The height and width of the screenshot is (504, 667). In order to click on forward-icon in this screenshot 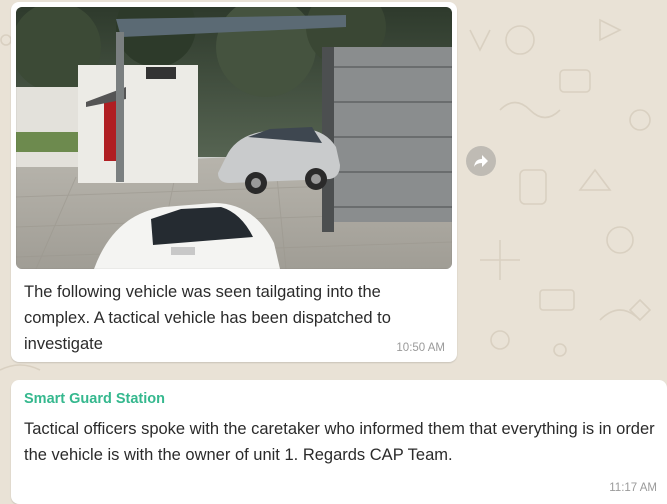, I will do `click(481, 161)`.